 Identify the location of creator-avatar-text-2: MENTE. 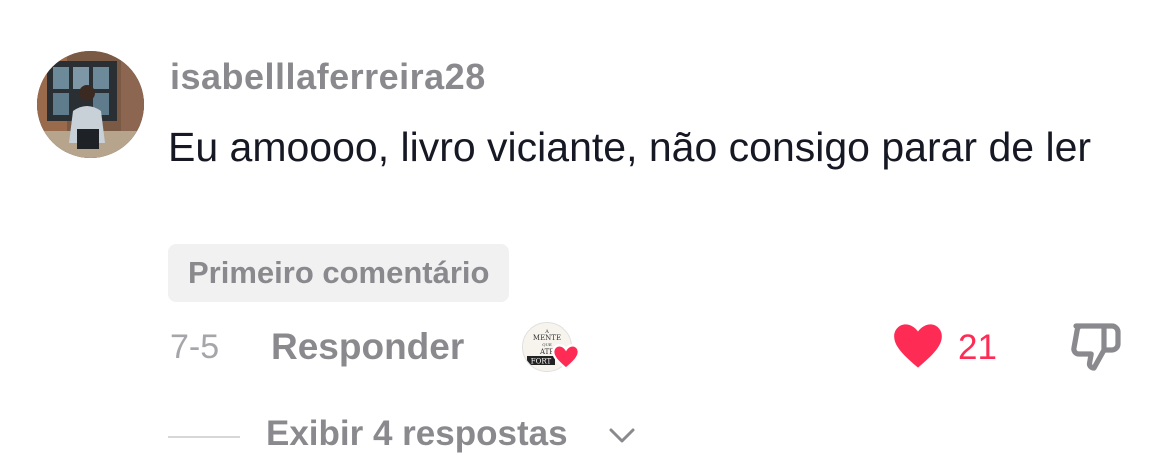
(547, 338).